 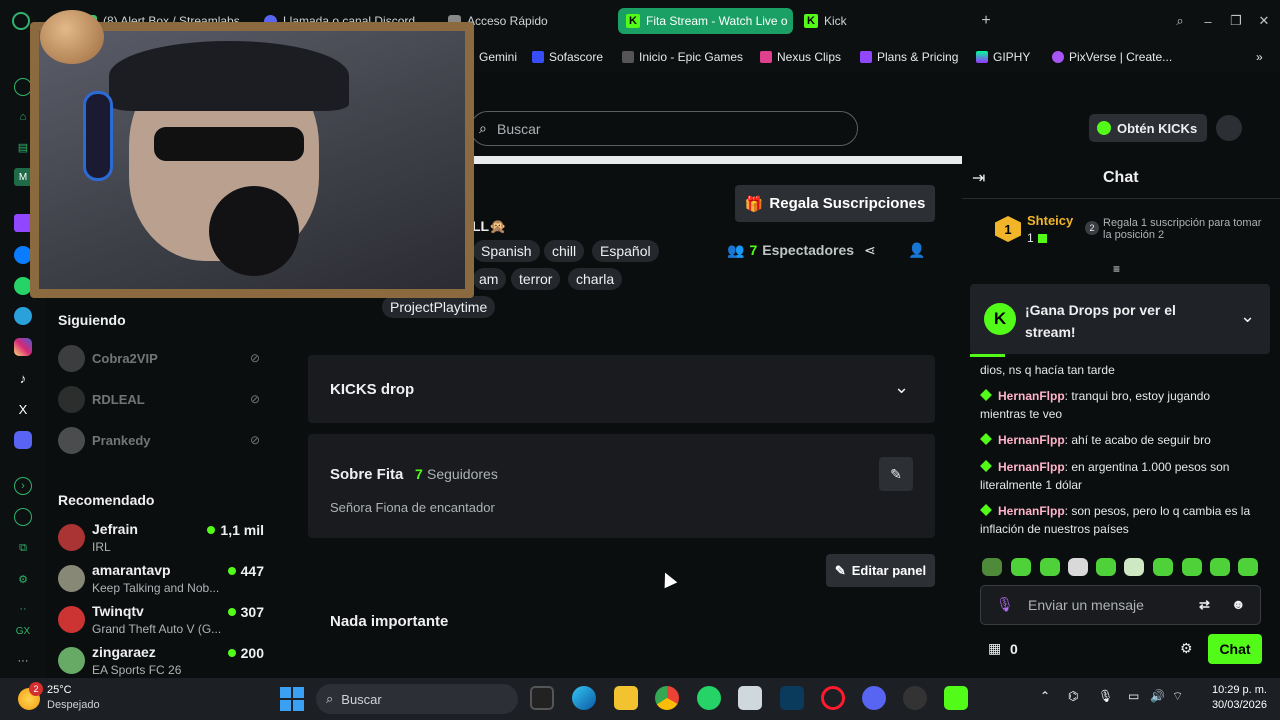 I want to click on search-tabs-icon: ⌕, so click(x=1180, y=21).